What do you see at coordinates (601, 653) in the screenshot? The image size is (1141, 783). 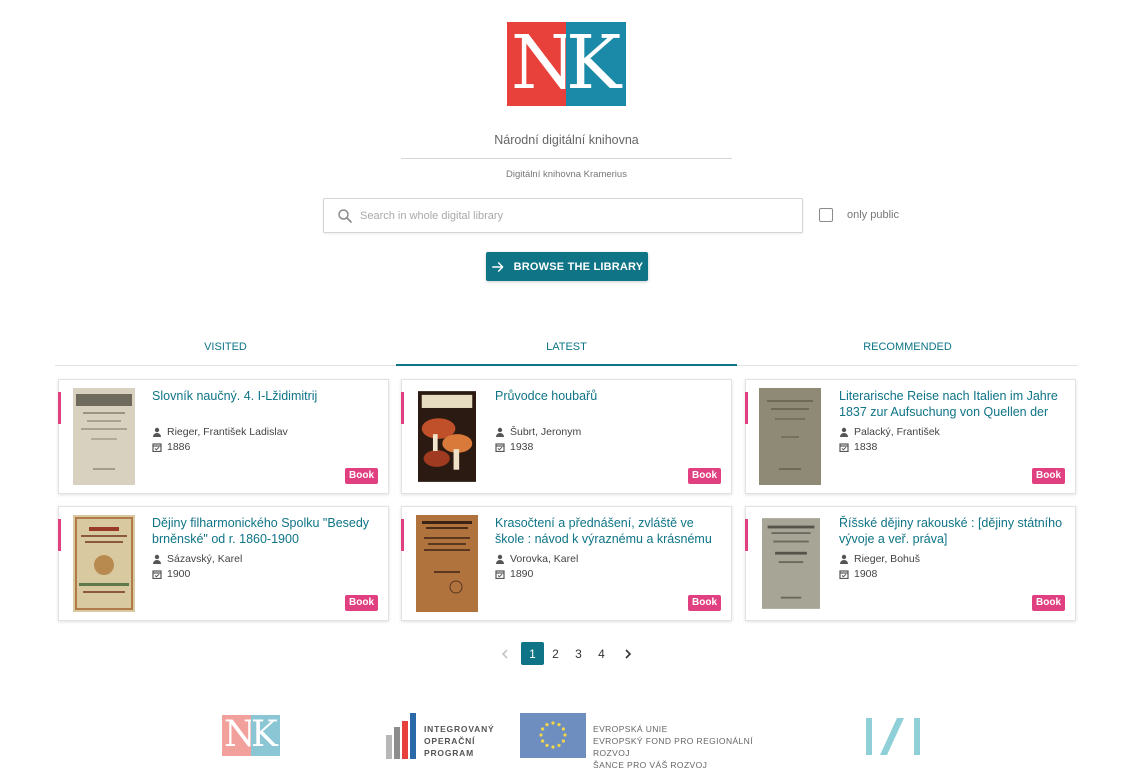 I see `page-4-button: 4` at bounding box center [601, 653].